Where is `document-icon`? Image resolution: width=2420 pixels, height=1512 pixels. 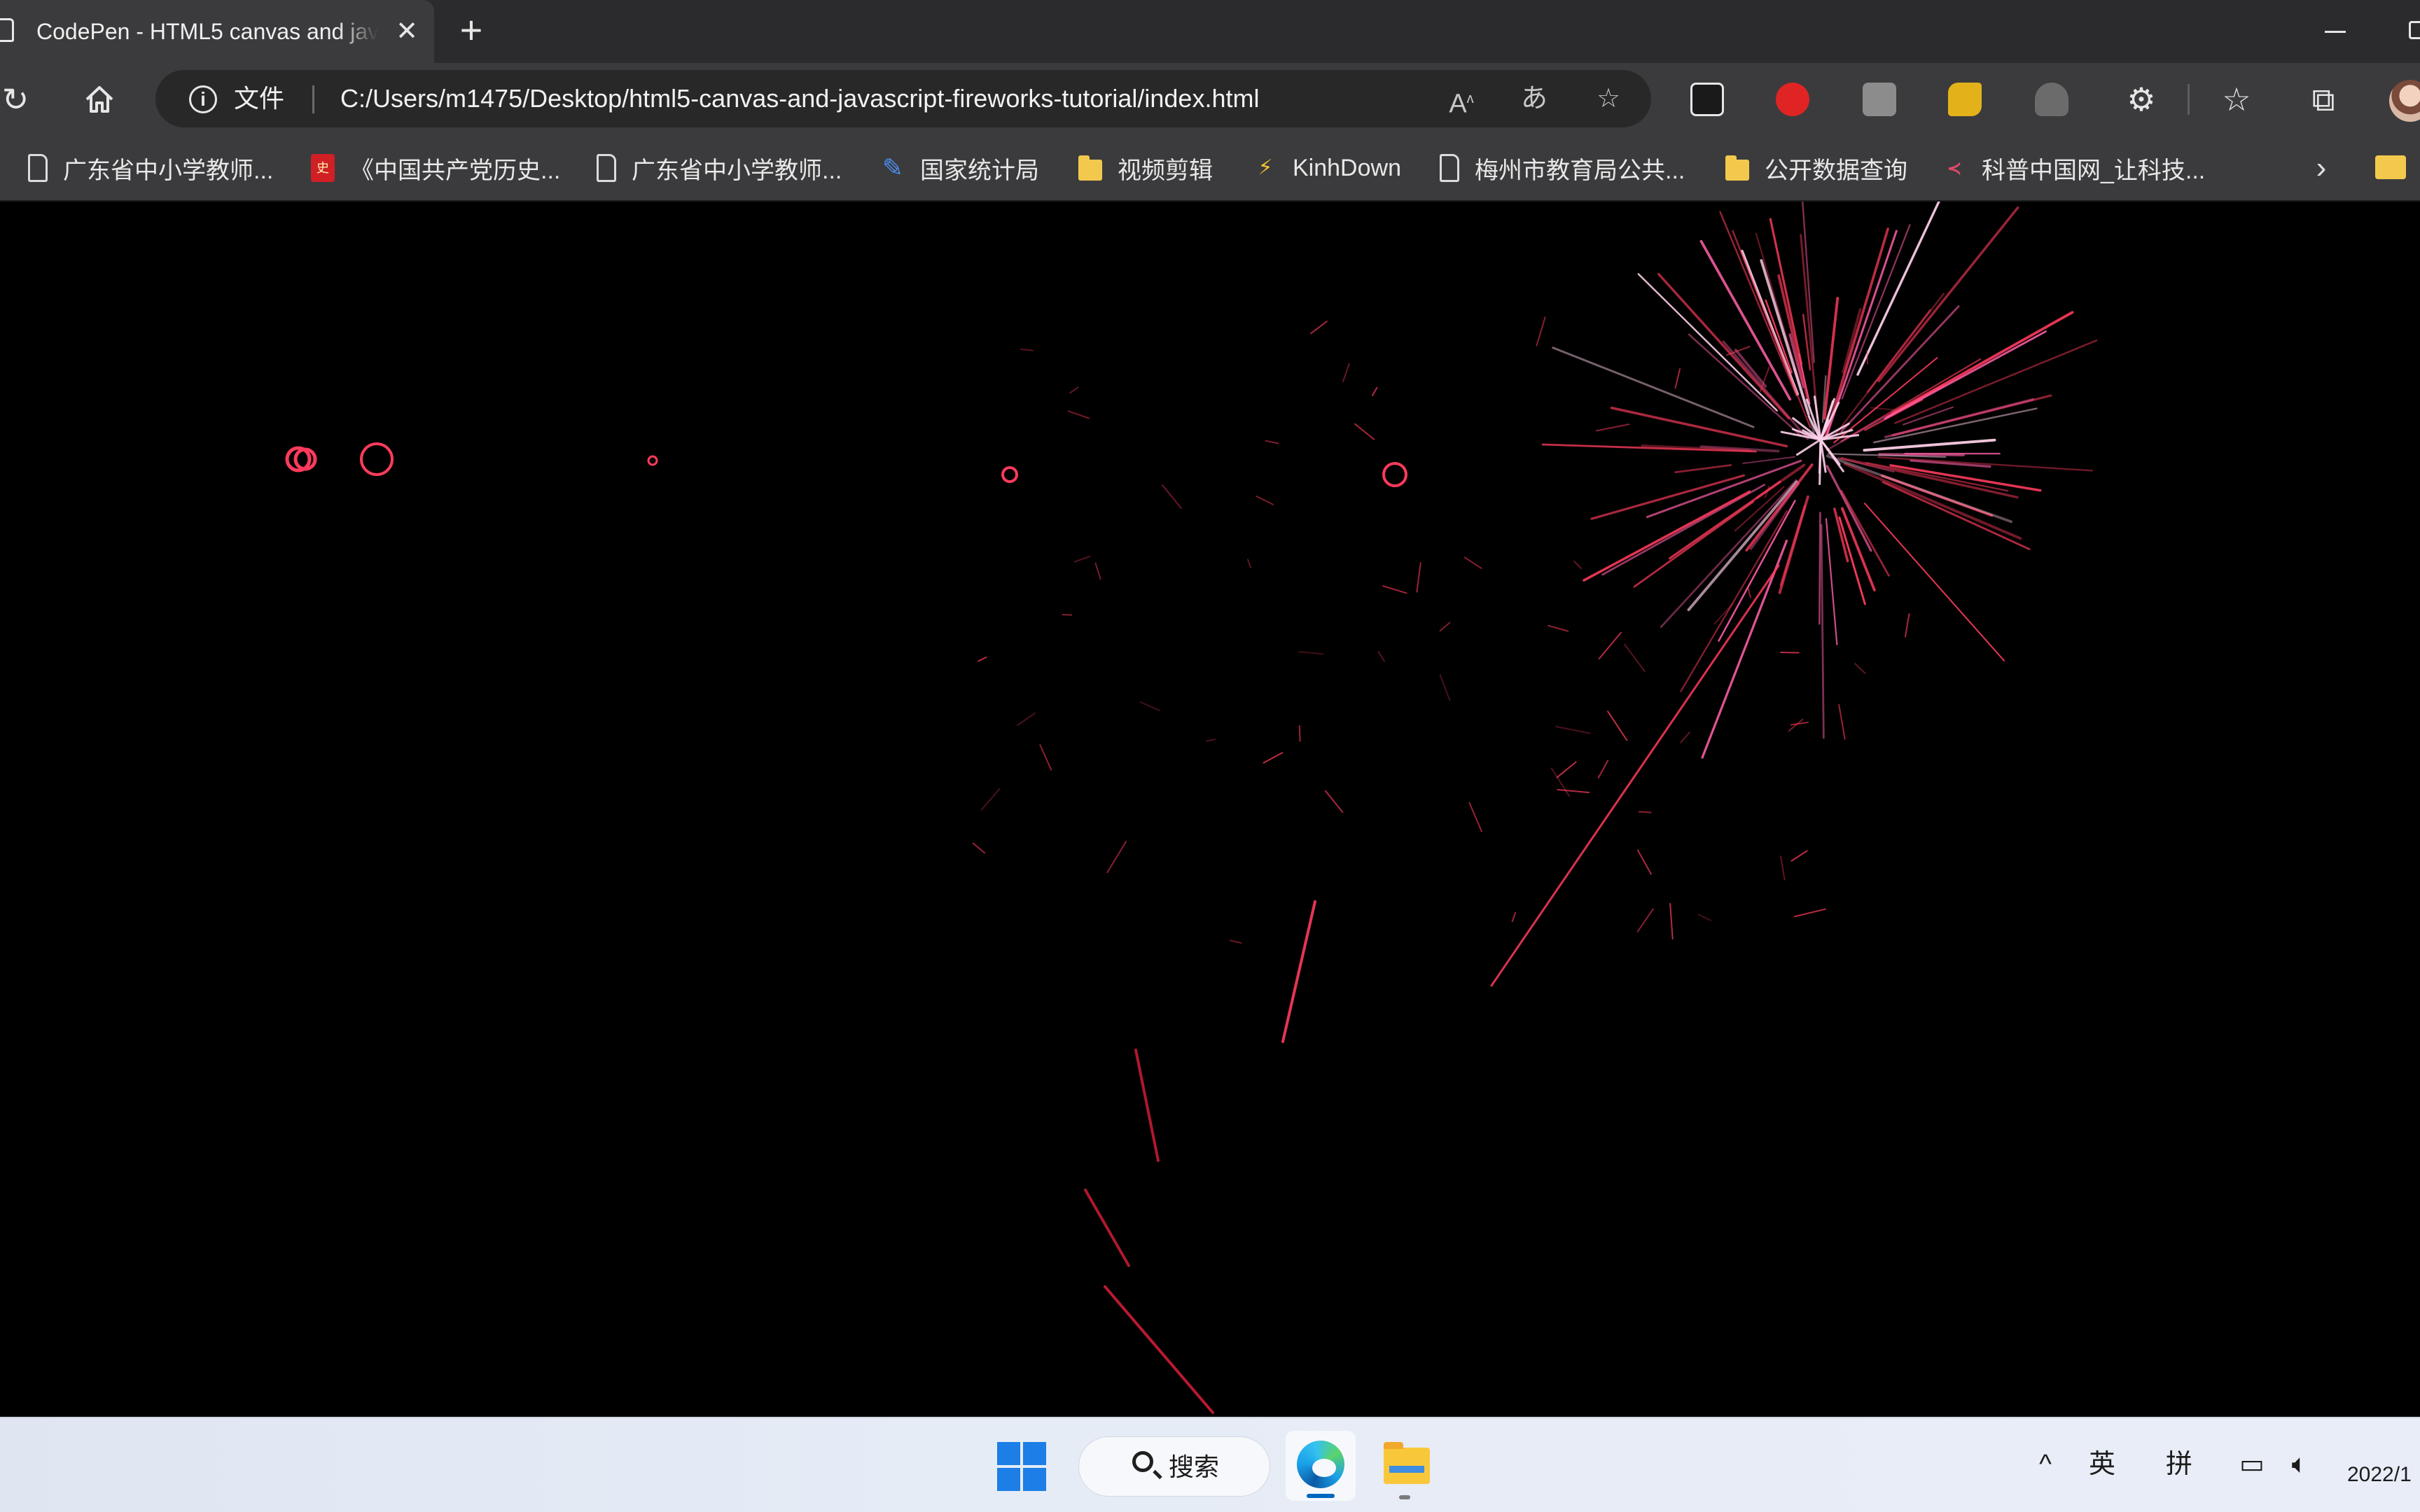 document-icon is located at coordinates (606, 168).